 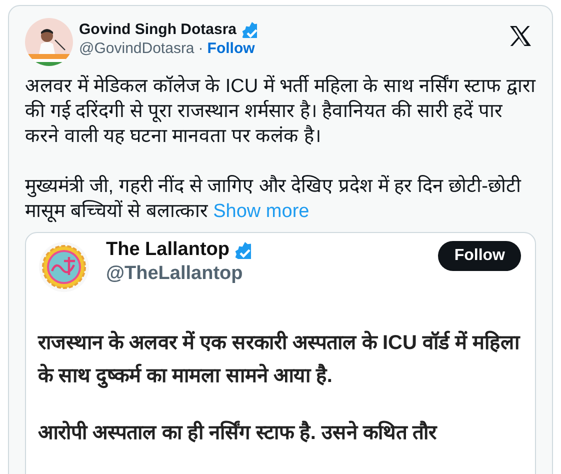 What do you see at coordinates (273, 199) in the screenshot?
I see `tweet-text: मुख्यमंत्री जी, गहरी नींद से जागिए और देखिए प्रदेश में हर दिन छोटी-छोटी मासूम बच्चियों से बलात्कार Show more` at bounding box center [273, 199].